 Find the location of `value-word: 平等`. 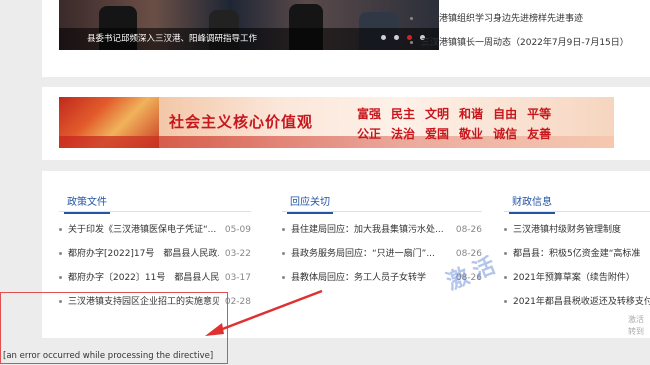

value-word: 平等 is located at coordinates (539, 114).